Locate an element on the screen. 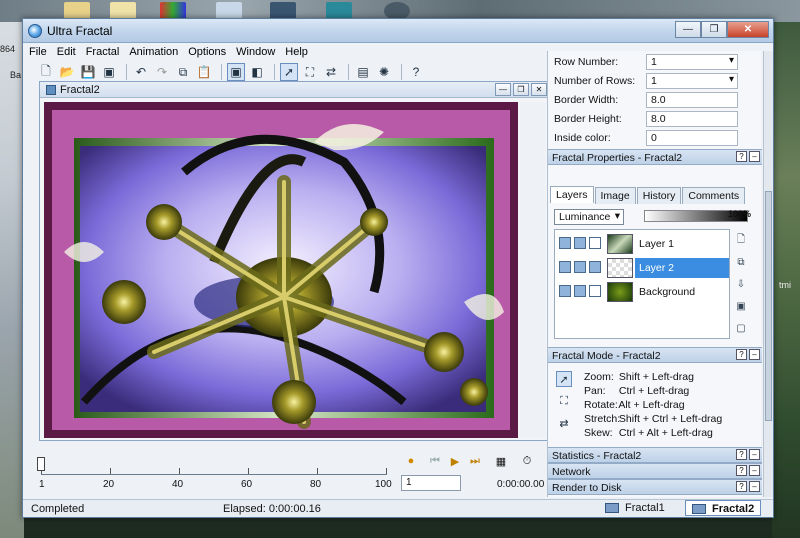 Image resolution: width=800 pixels, height=538 pixels. network-header: Network ? – is located at coordinates (655, 471).